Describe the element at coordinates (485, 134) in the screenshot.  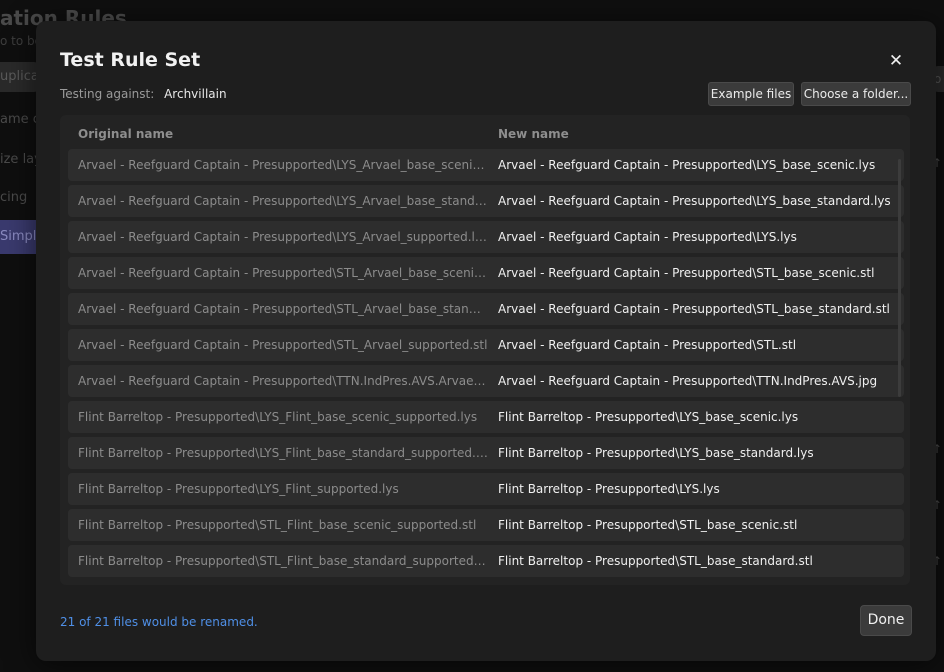
I see `table-header: Original name New name` at that location.